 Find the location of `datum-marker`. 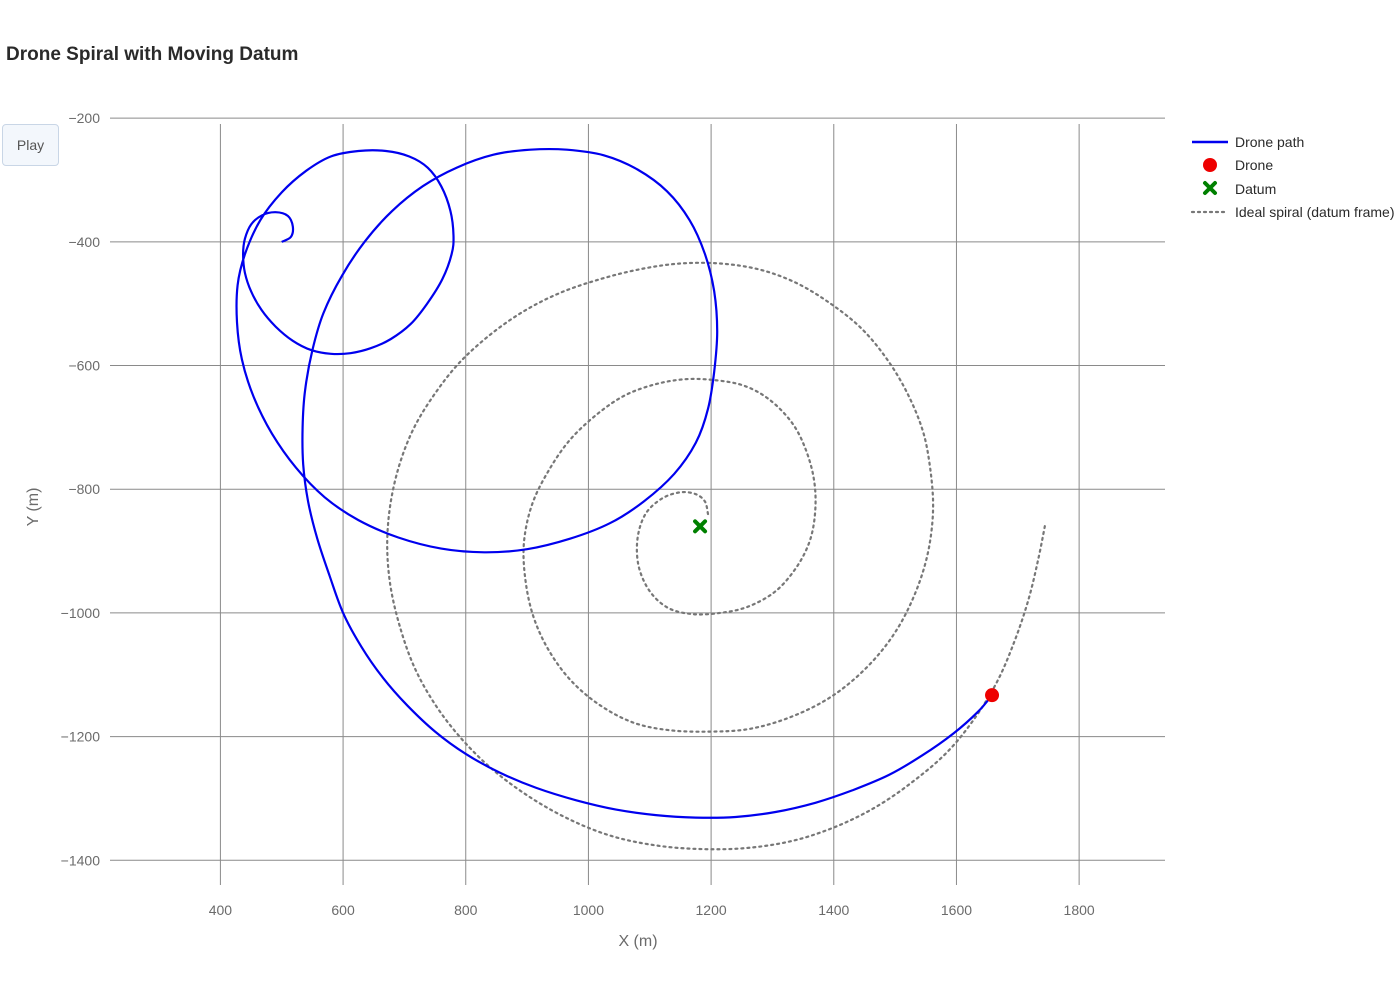

datum-marker is located at coordinates (700, 526).